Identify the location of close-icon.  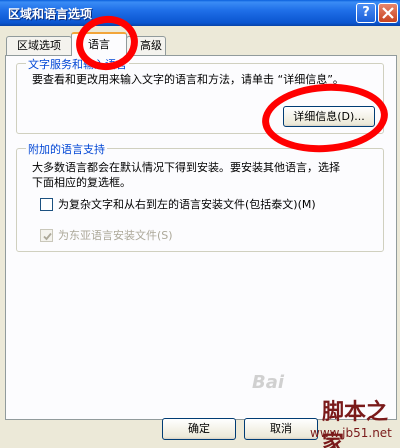
(388, 13).